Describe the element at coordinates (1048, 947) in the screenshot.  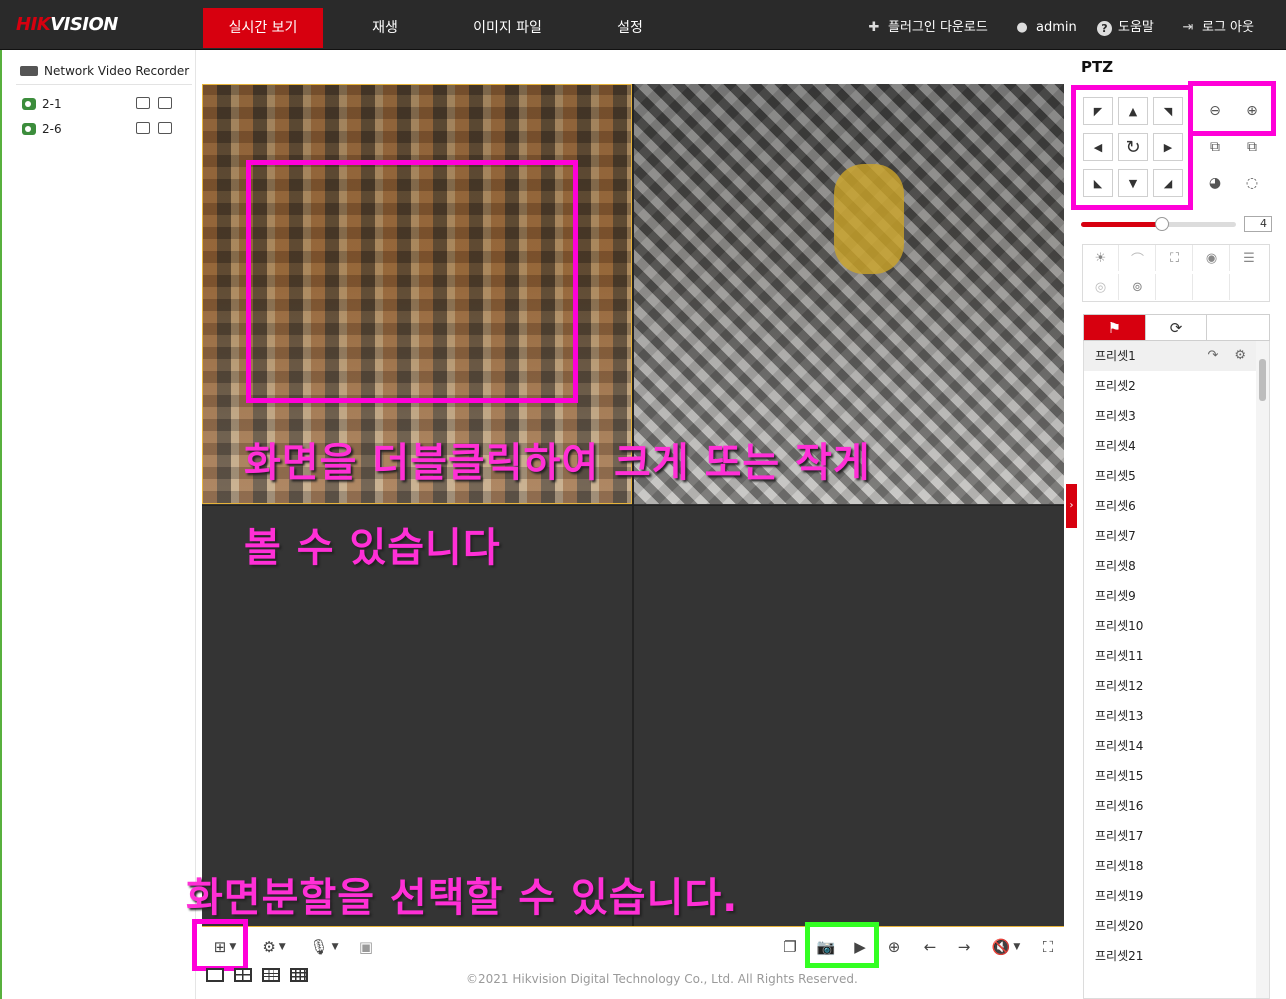
I see `fullscreen-button: ⛶` at that location.